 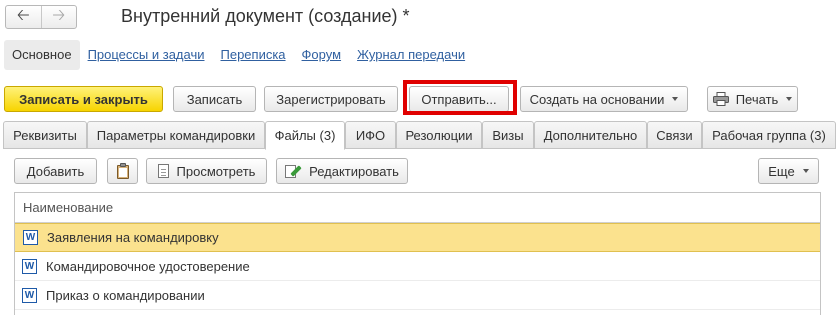 What do you see at coordinates (55, 171) in the screenshot?
I see `add-file-button: Добавить` at bounding box center [55, 171].